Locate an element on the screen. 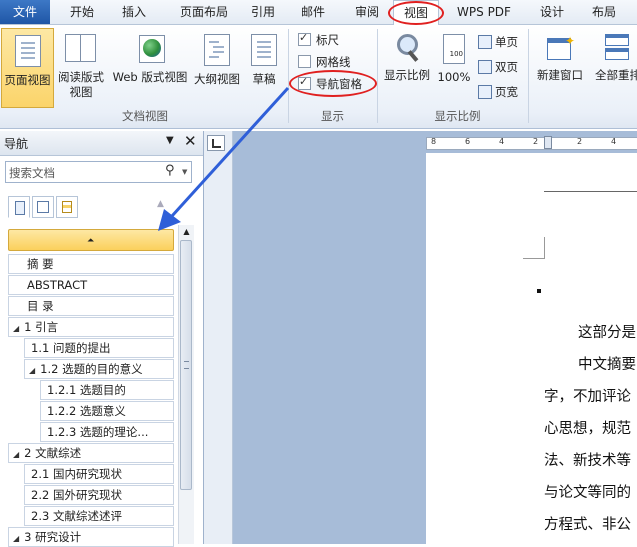 The height and width of the screenshot is (547, 637). zoom-100-button: 100 100% is located at coordinates (454, 58).